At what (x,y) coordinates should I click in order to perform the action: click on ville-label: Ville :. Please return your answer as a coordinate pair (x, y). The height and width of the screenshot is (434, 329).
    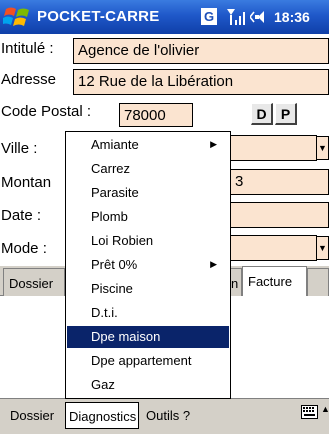
    Looking at the image, I should click on (19, 148).